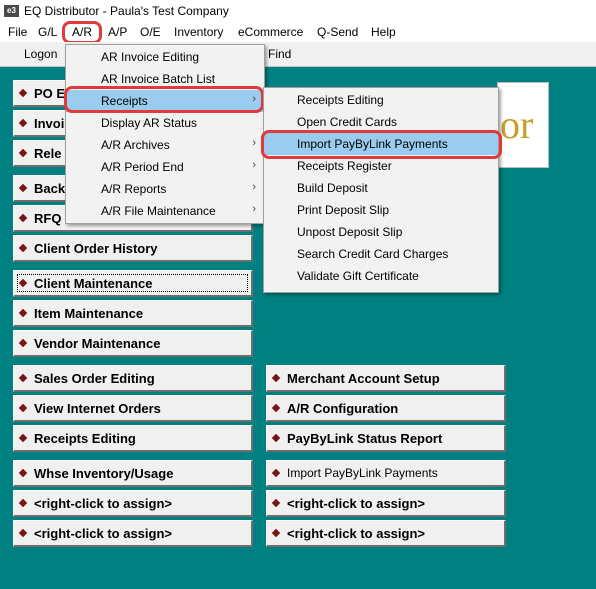  Describe the element at coordinates (332, 188) in the screenshot. I see `submenu-item-label: Build Deposit` at that location.